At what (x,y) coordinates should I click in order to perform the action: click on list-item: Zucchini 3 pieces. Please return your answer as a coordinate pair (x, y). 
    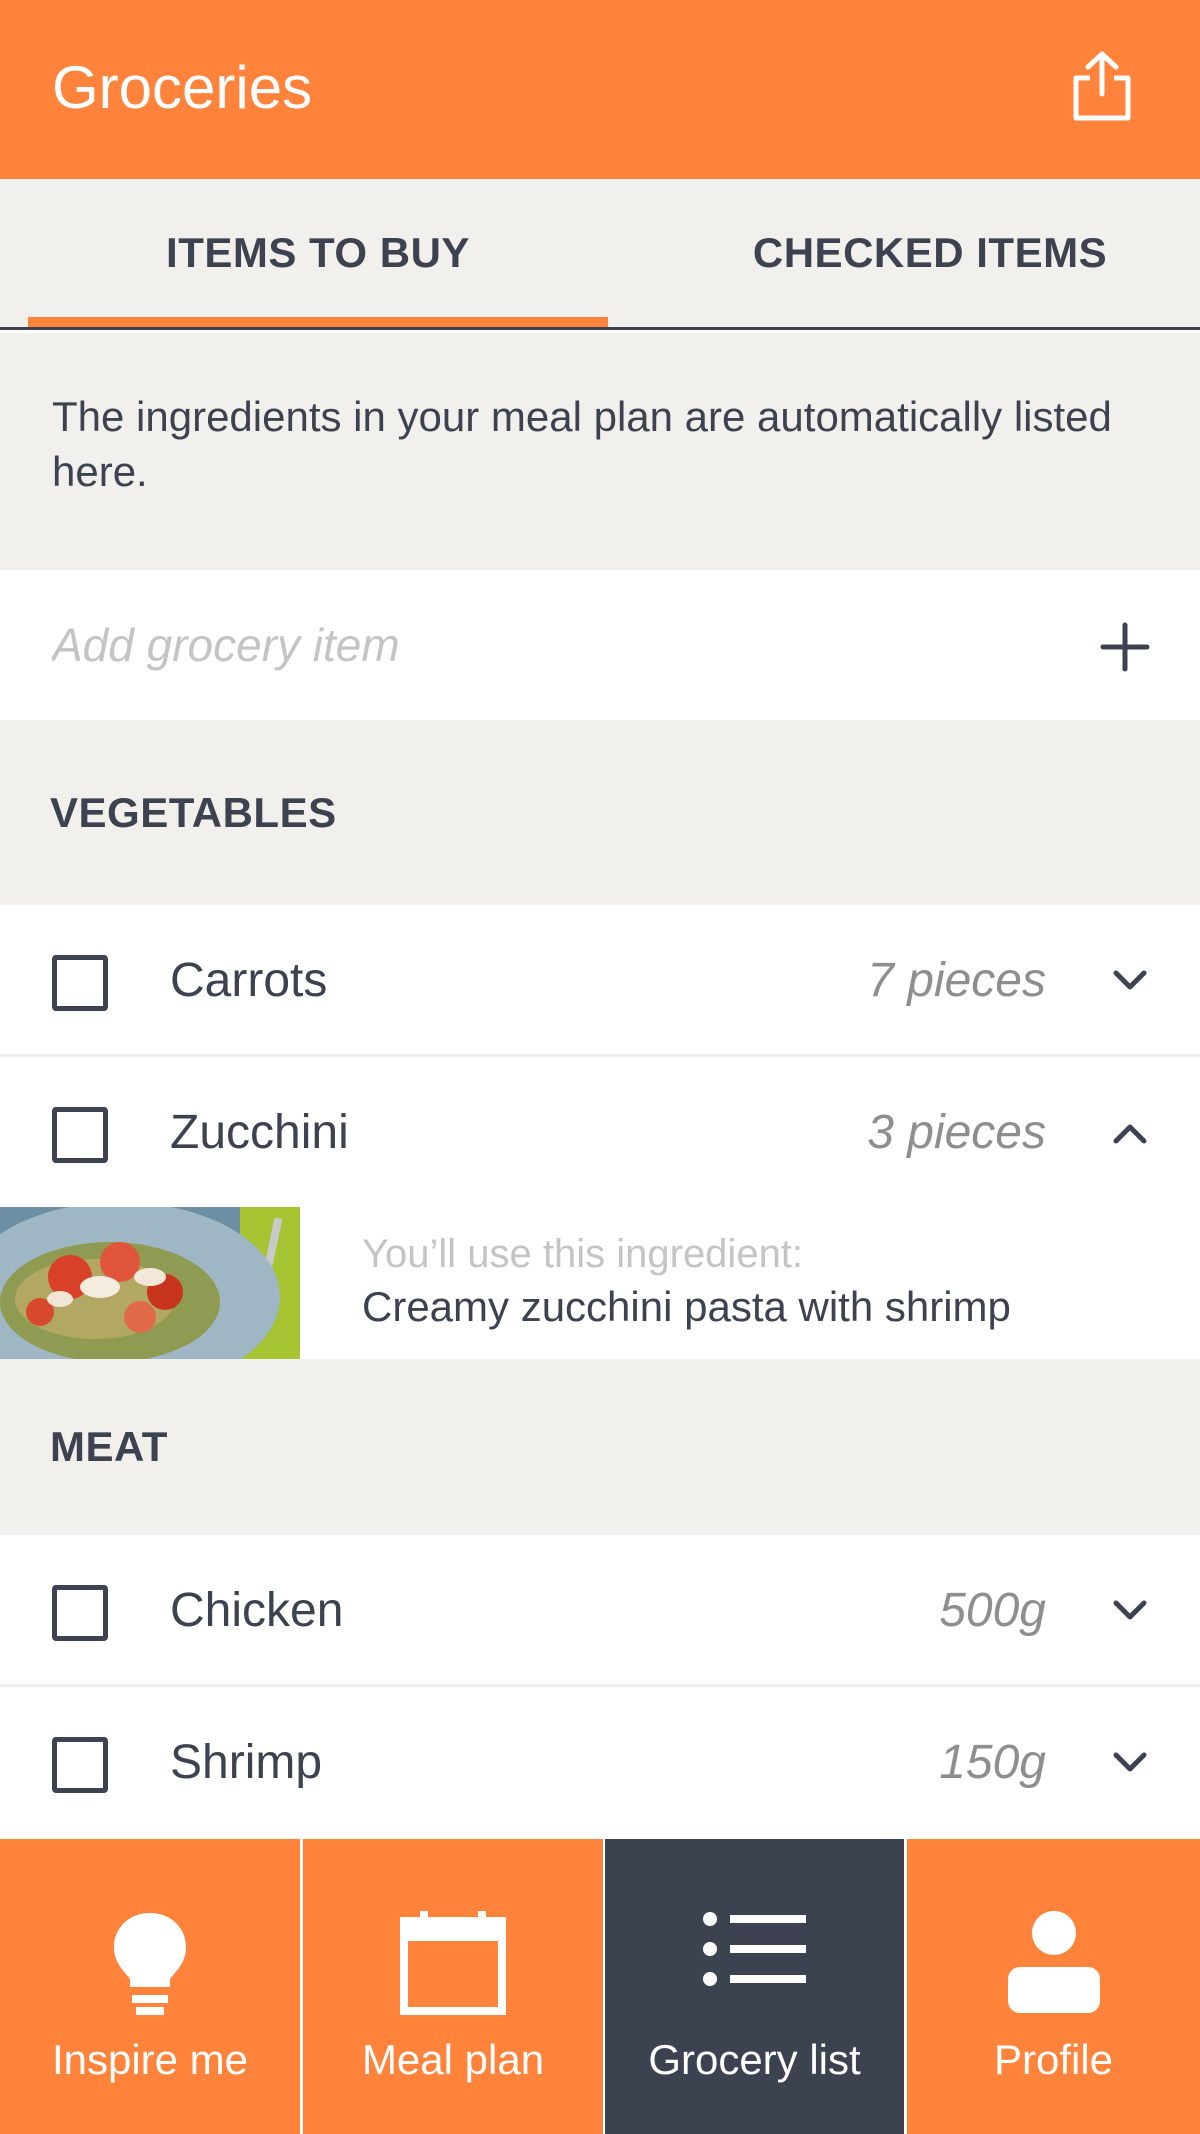
    Looking at the image, I should click on (600, 1133).